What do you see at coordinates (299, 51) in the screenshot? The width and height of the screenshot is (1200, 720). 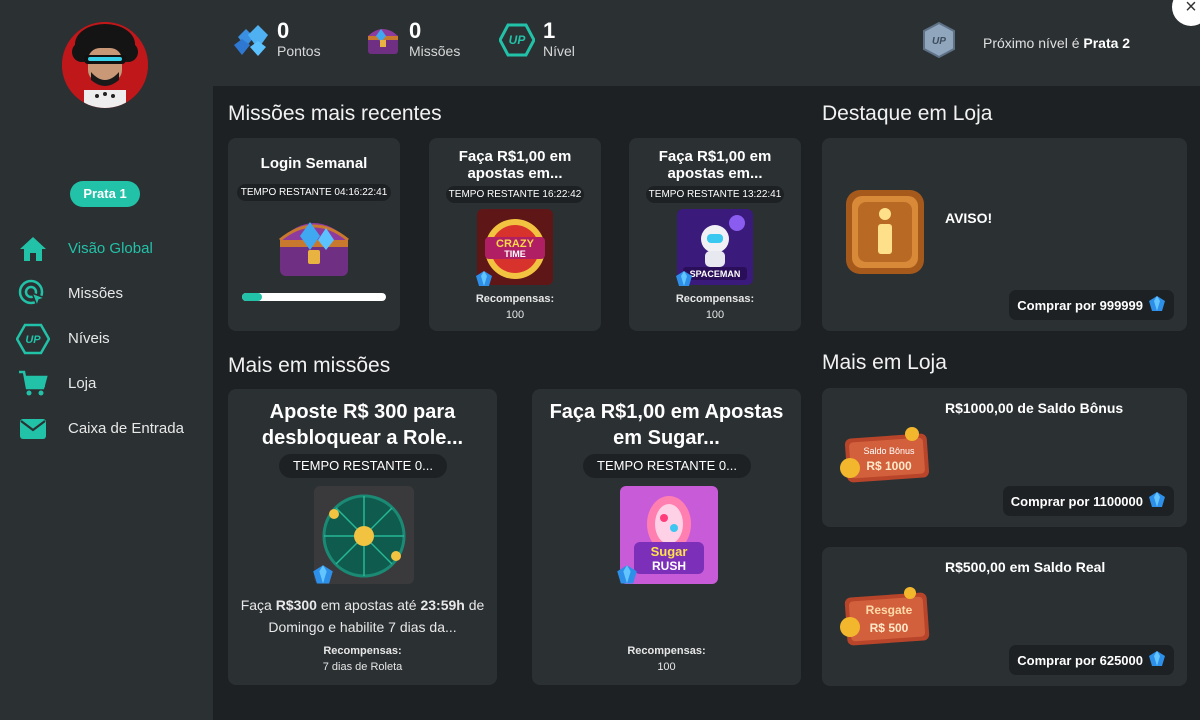 I see `points-label: Pontos` at bounding box center [299, 51].